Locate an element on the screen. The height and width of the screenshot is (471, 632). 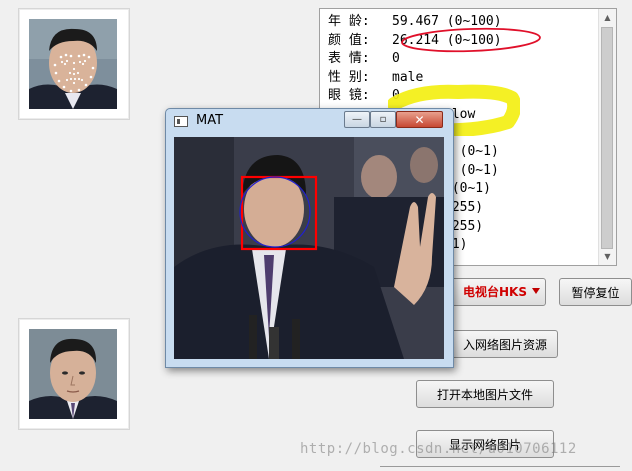
mat-titlebar: MAT — ▫ ✕ is located at coordinates (309, 122).